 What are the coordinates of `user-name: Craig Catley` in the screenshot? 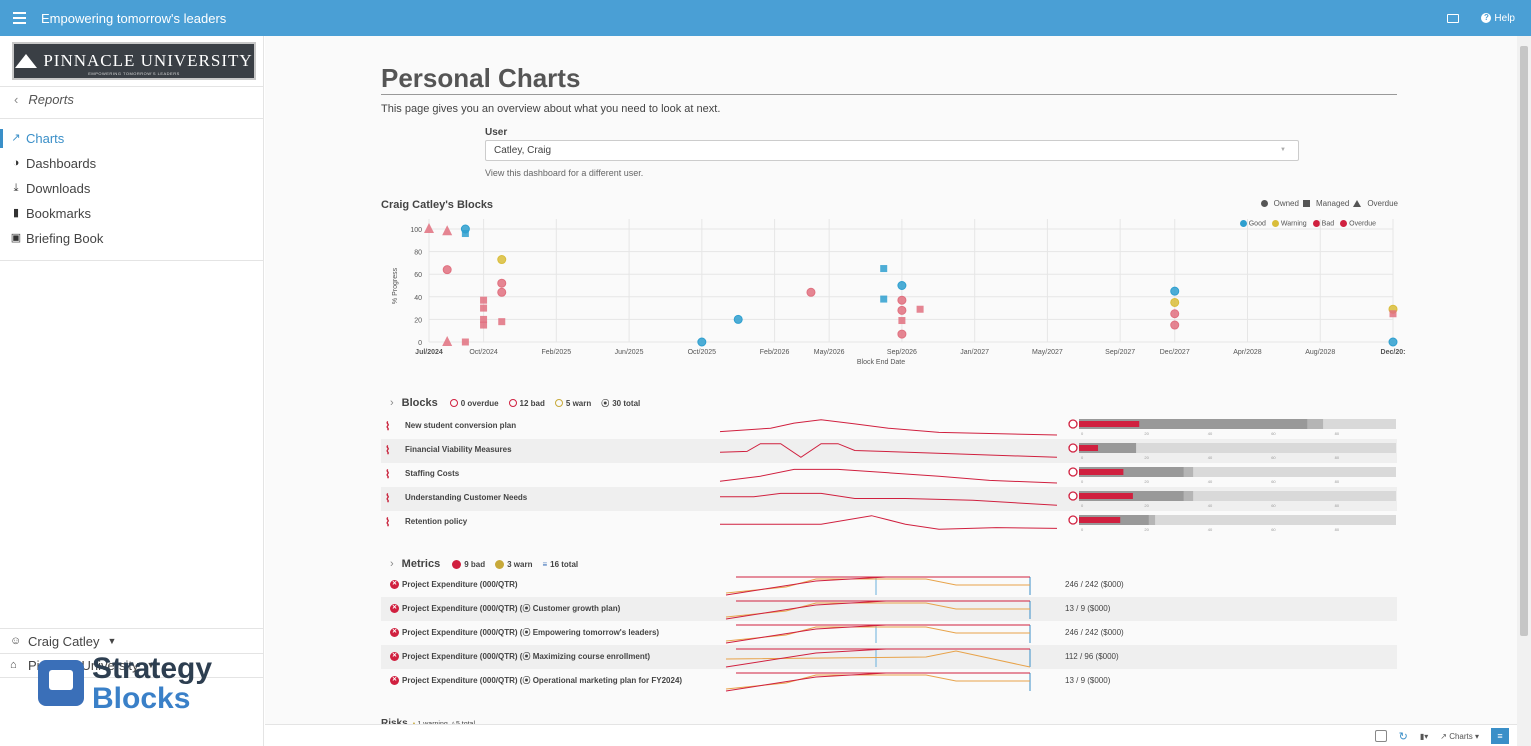 It's located at (64, 641).